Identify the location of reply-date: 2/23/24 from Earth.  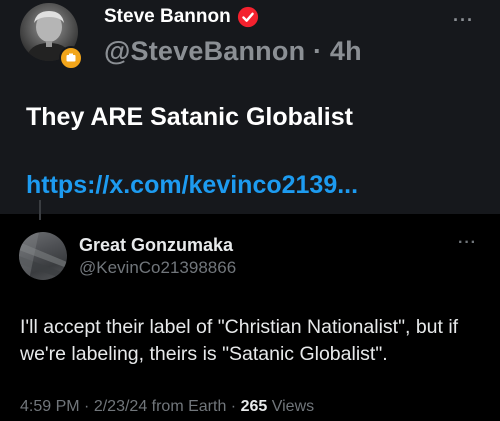
(160, 406).